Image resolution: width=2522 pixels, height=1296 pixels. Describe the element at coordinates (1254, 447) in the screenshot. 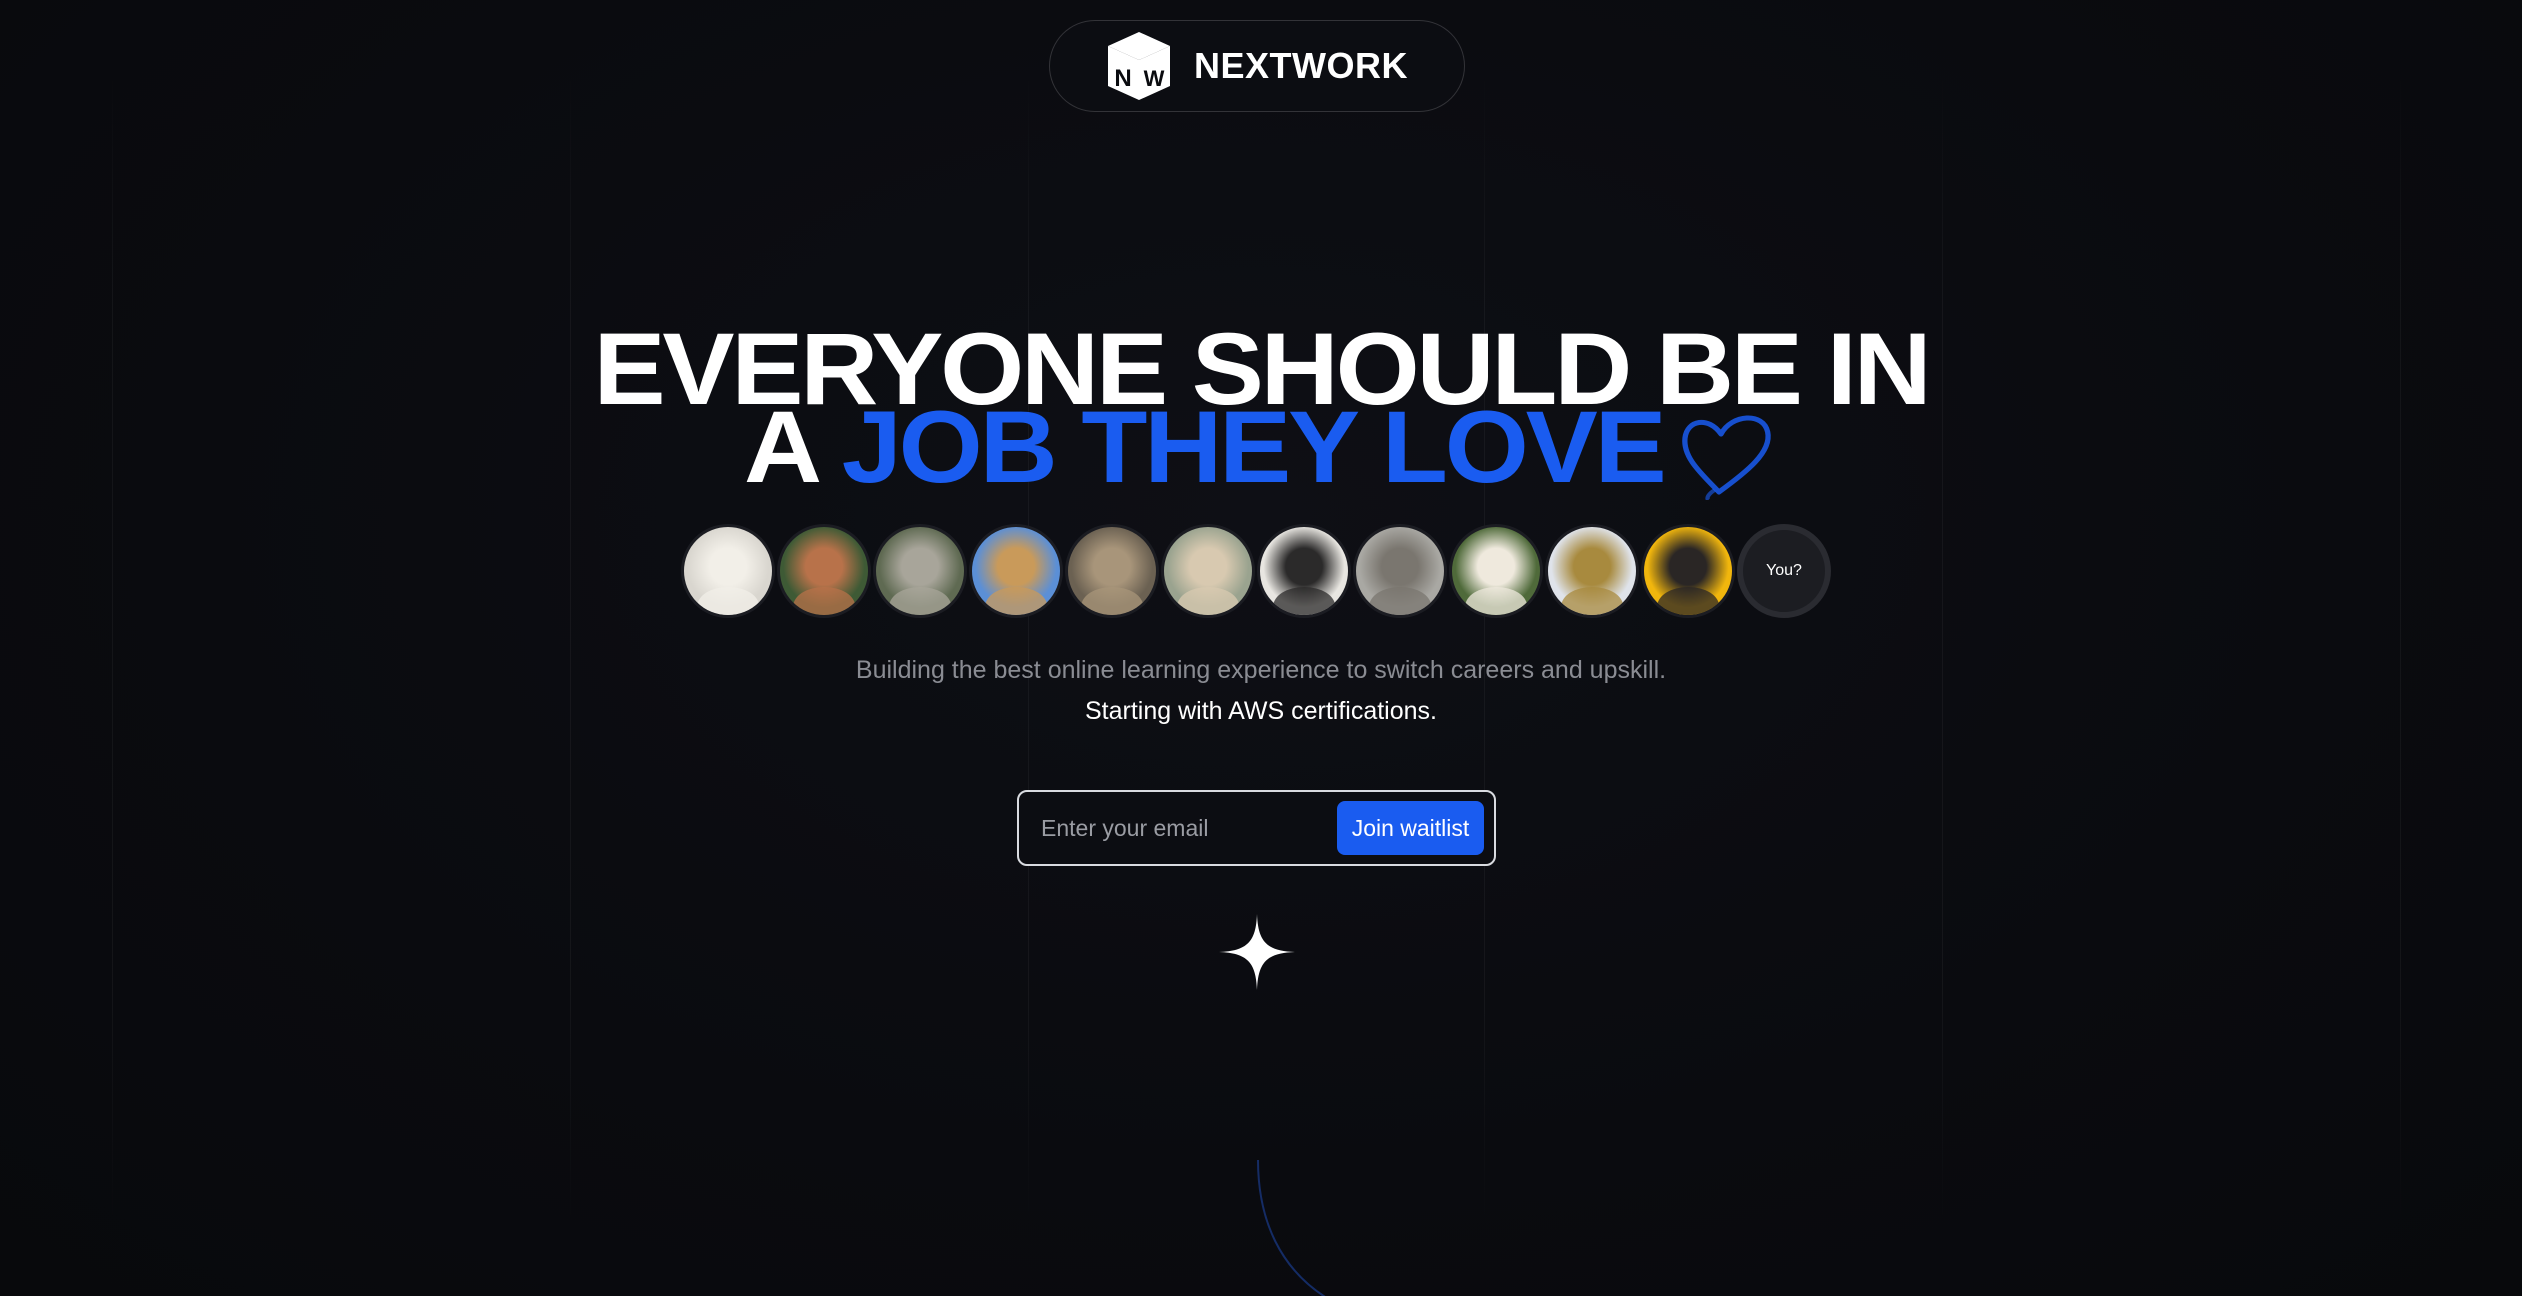

I see `headline-accent: JOB THEY LOVE` at that location.